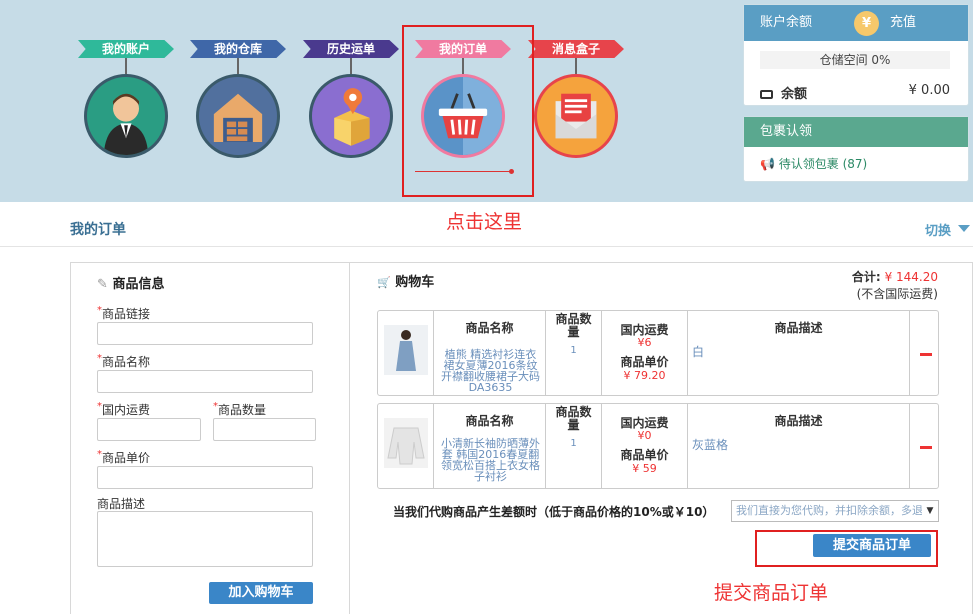 The image size is (973, 614). I want to click on price-label-text: 商品单价, so click(126, 458).